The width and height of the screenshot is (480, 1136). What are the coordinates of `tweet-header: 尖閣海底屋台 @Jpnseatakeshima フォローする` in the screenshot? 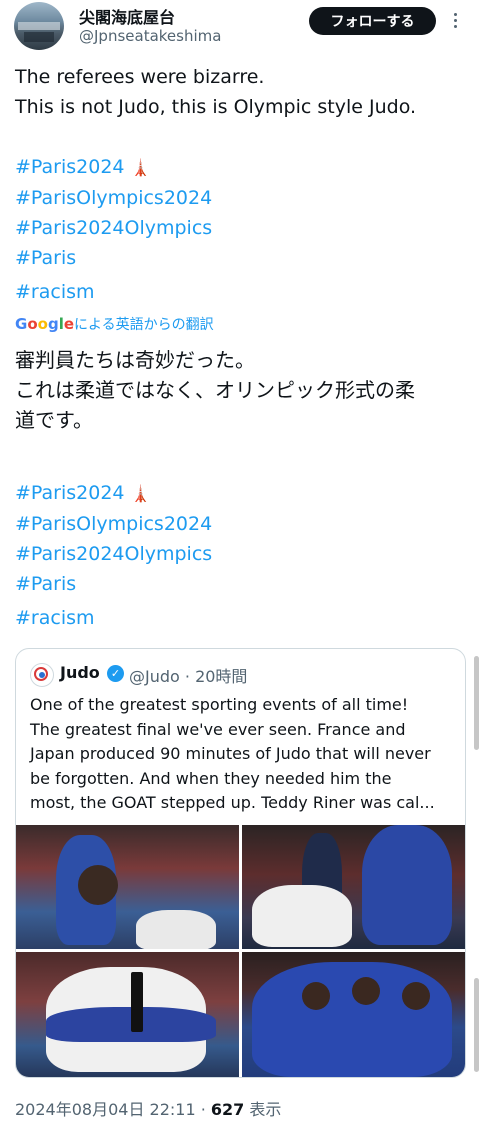 It's located at (240, 28).